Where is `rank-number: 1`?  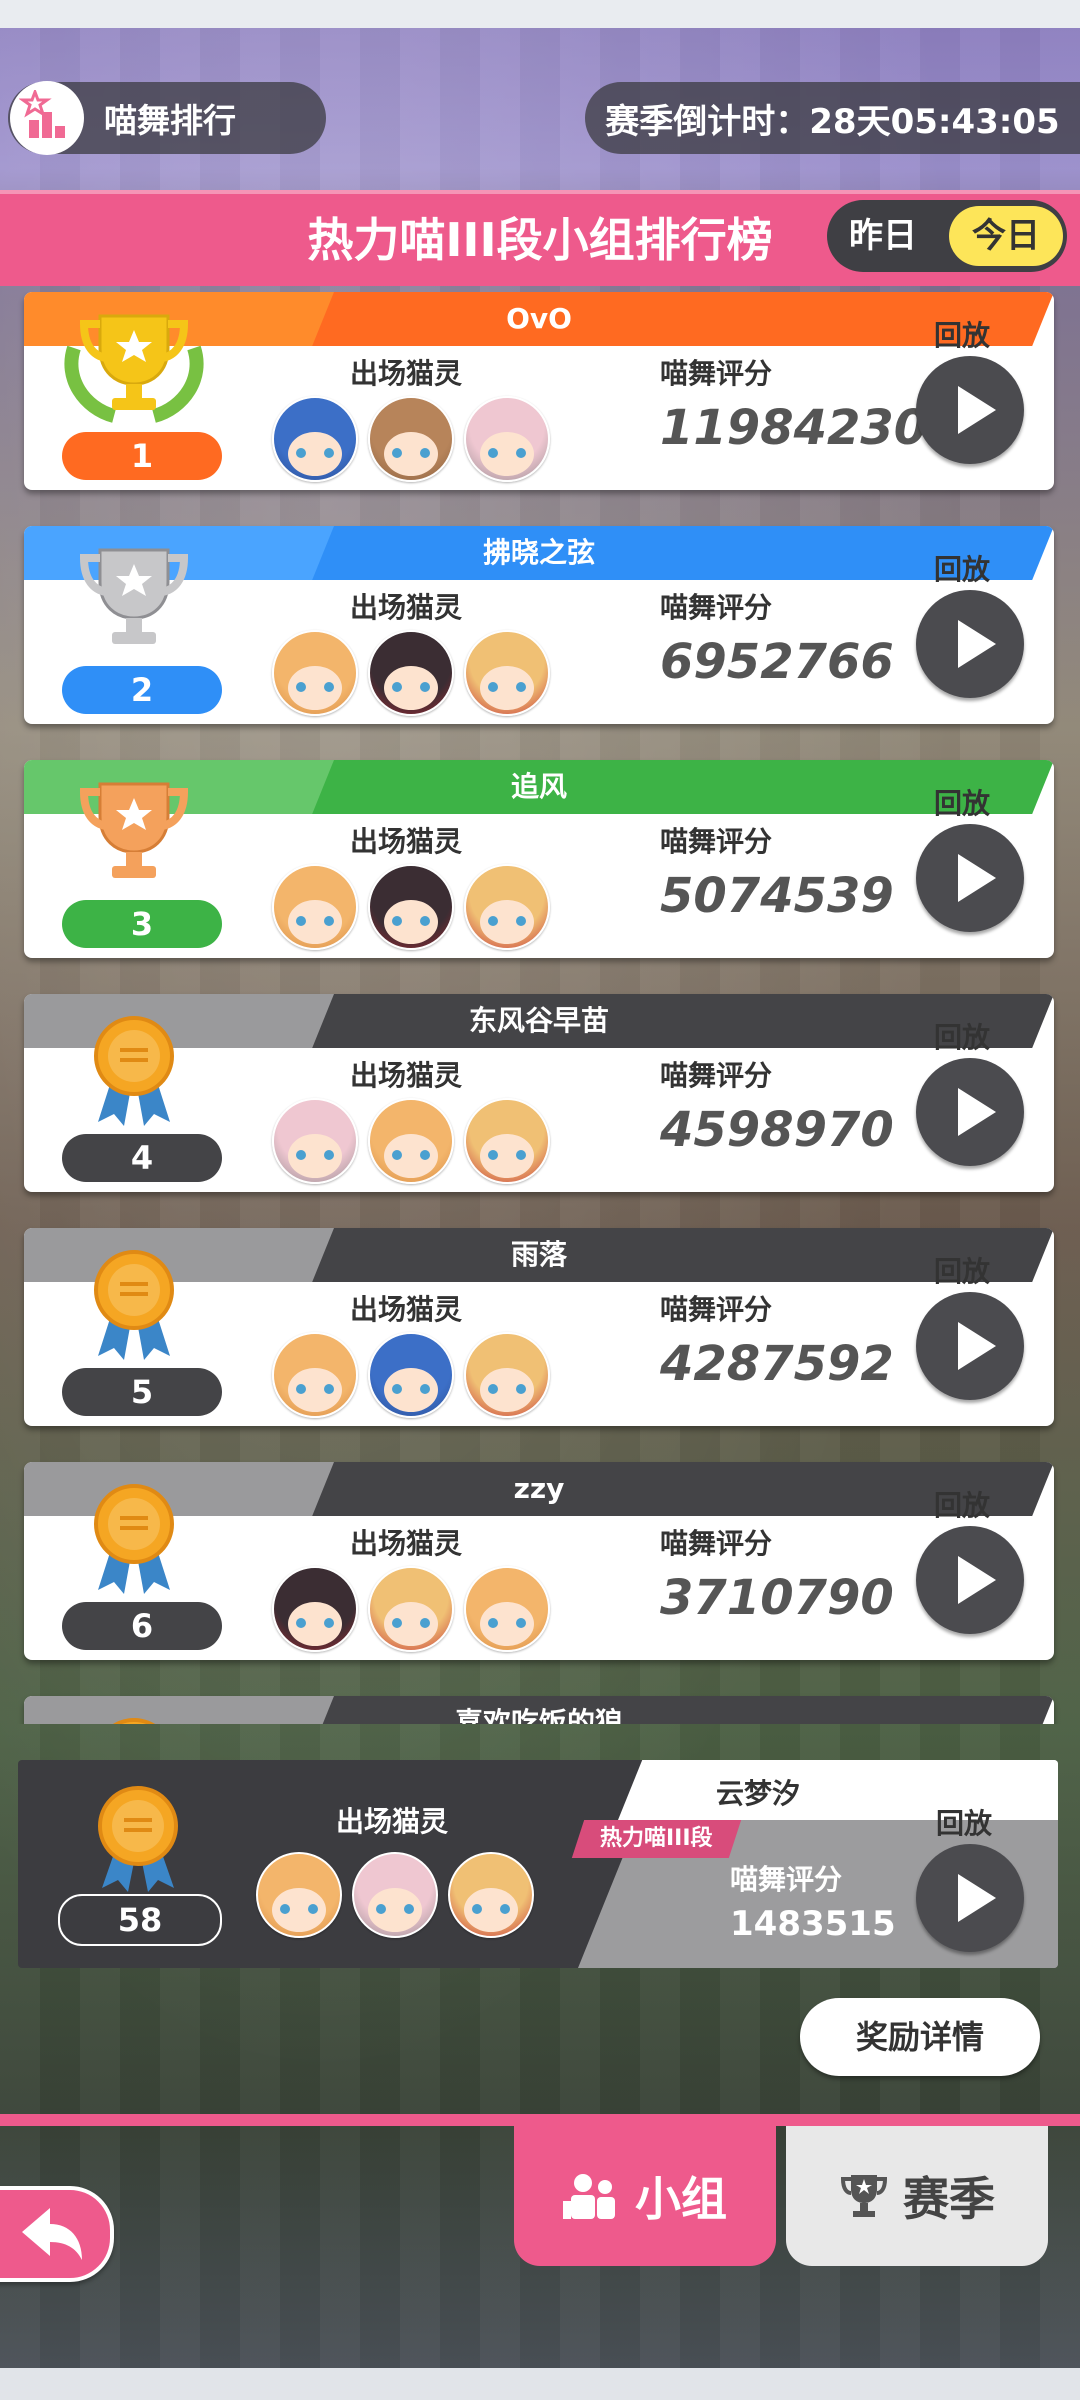 rank-number: 1 is located at coordinates (142, 456).